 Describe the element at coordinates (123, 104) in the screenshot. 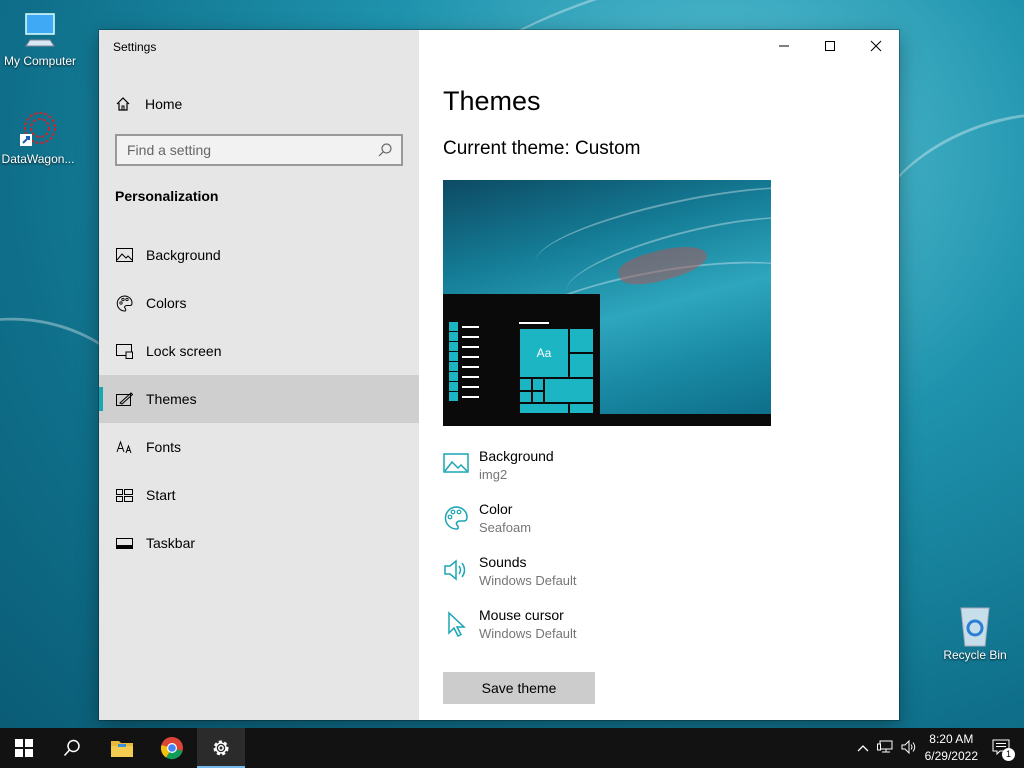

I see `home-icon` at that location.